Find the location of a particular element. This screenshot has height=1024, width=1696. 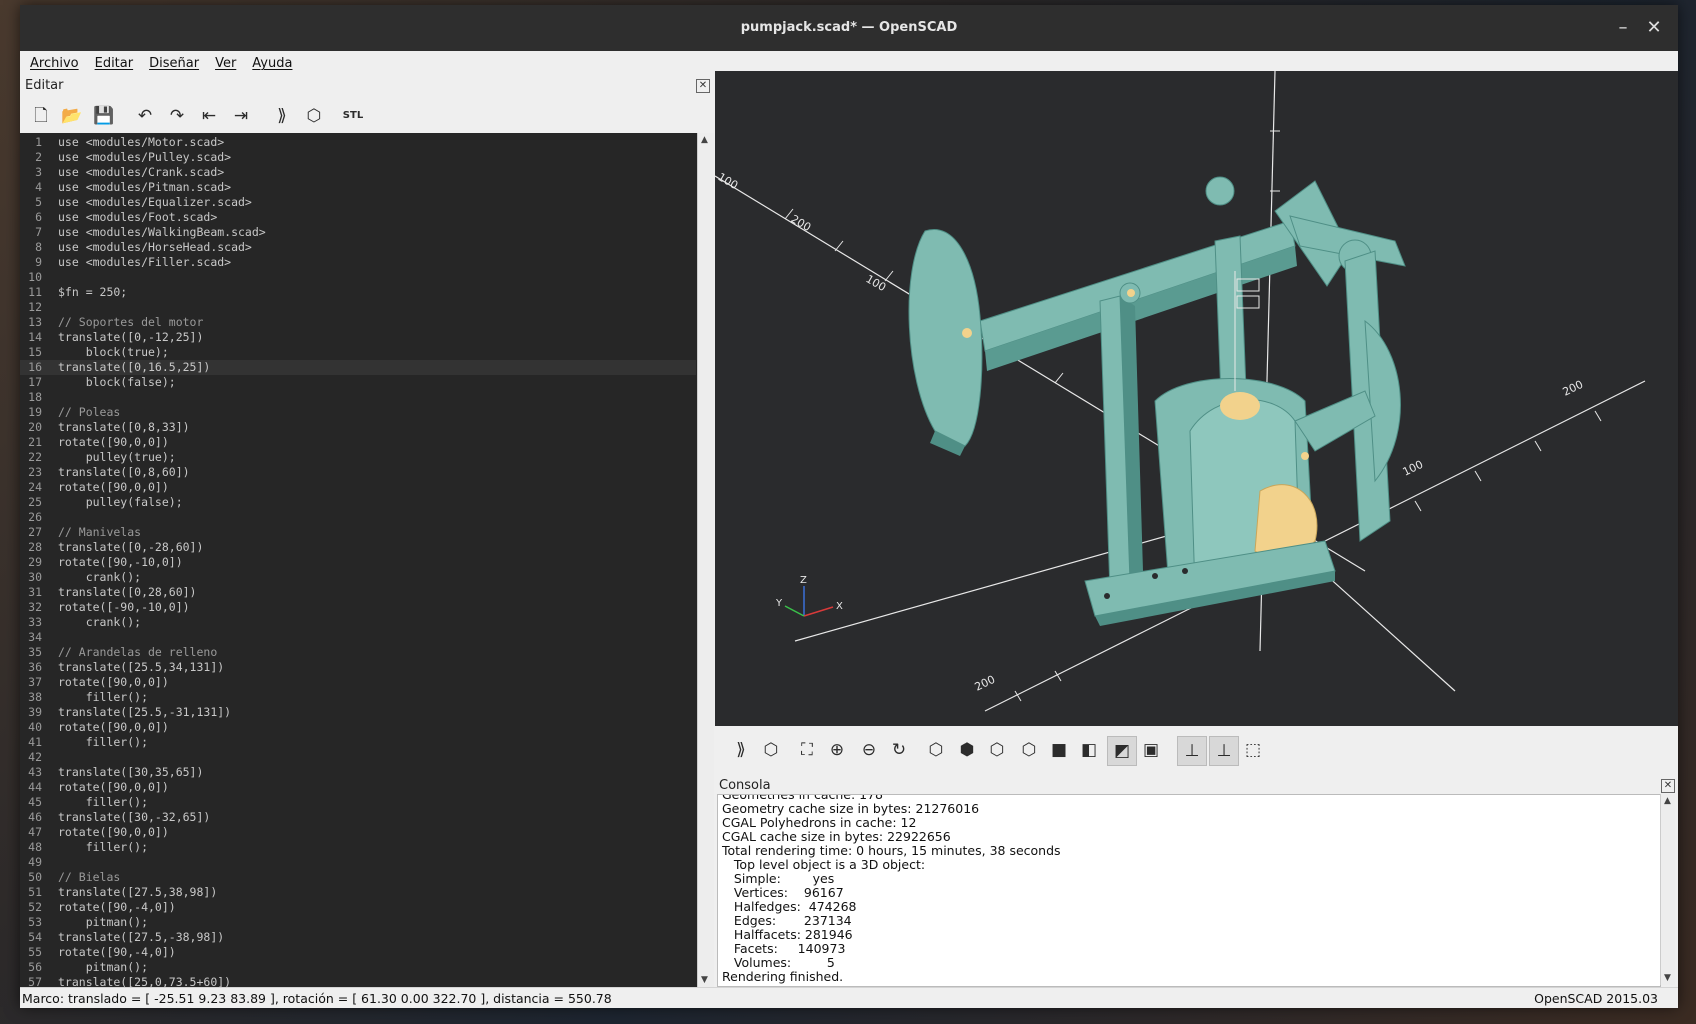

code-line: 39 translate([25.5,-31,131]) is located at coordinates (358, 712).